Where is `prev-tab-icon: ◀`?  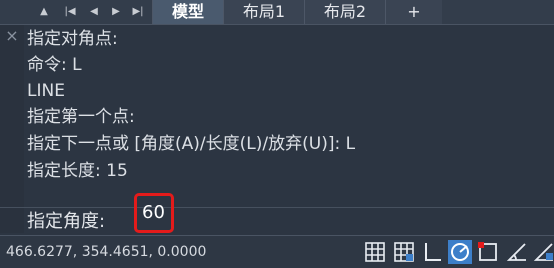
prev-tab-icon: ◀ is located at coordinates (94, 12).